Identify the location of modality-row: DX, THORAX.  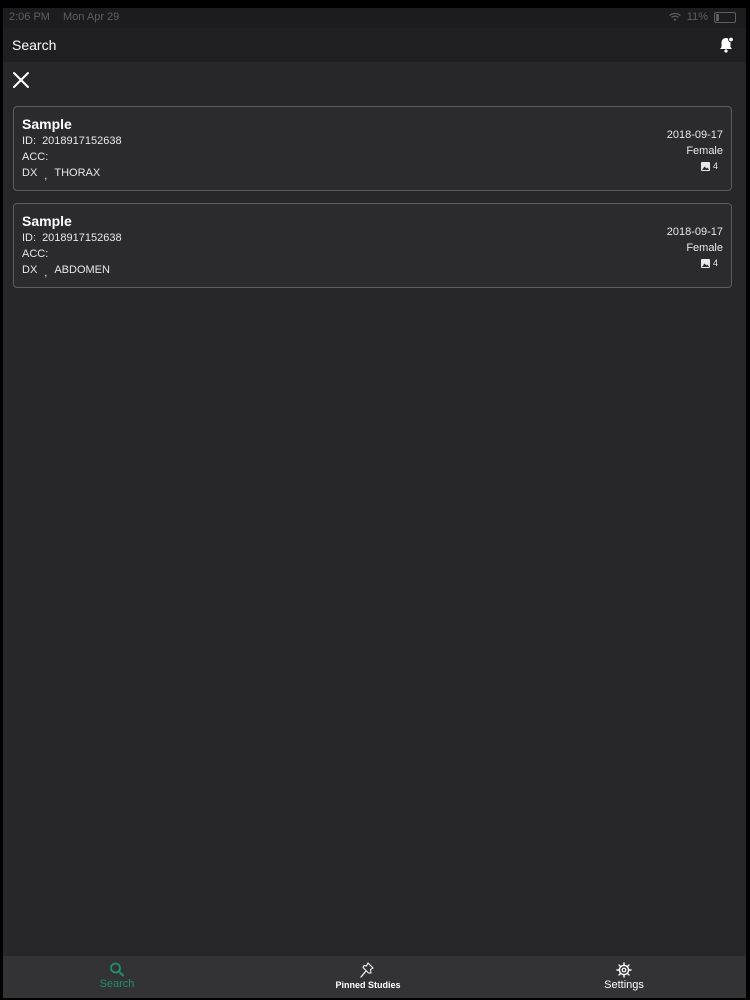
(61, 174).